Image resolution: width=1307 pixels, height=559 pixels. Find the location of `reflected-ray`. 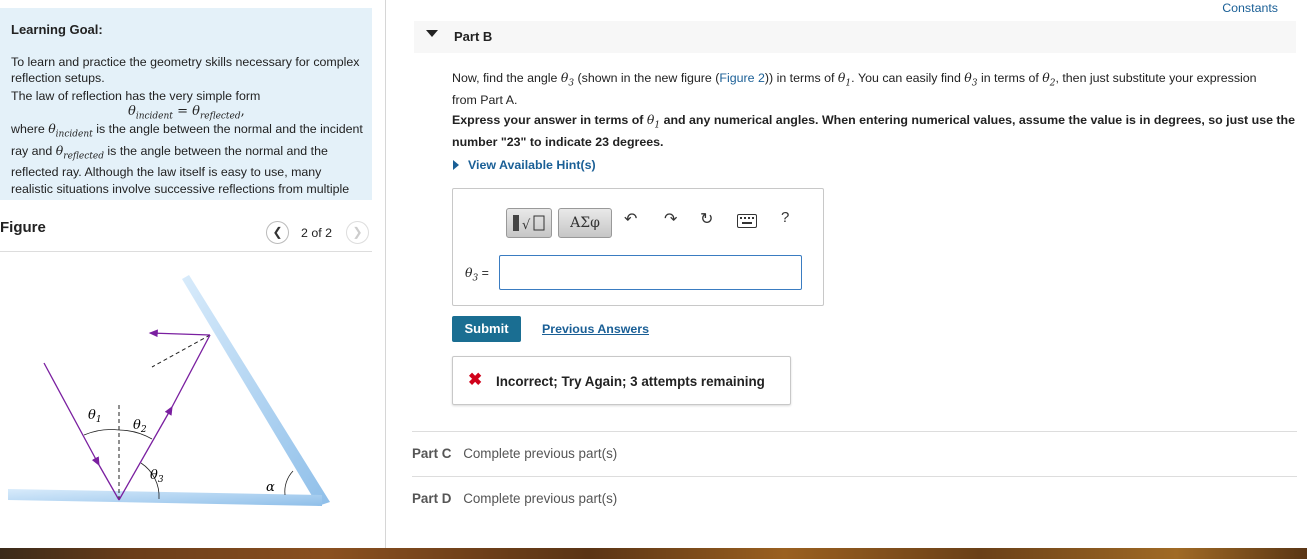

reflected-ray is located at coordinates (145, 453).